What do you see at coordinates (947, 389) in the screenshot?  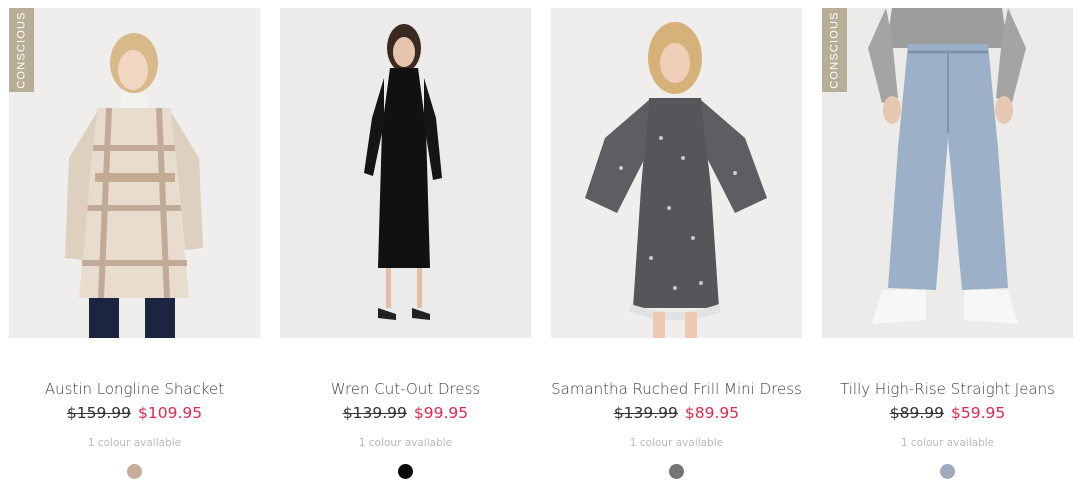 I see `product-name: Tilly High-Rise Straight Jeans` at bounding box center [947, 389].